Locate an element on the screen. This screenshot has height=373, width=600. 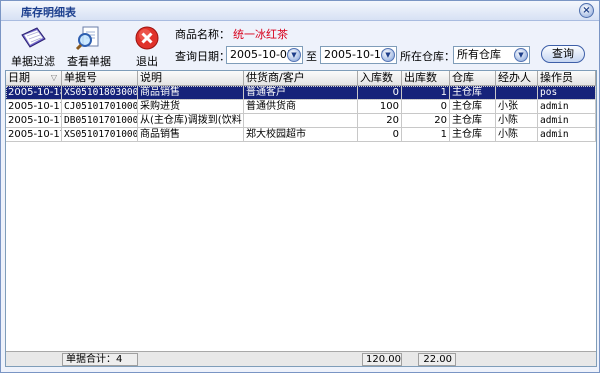
sort-arrow-icon: ▽ is located at coordinates (53, 77).